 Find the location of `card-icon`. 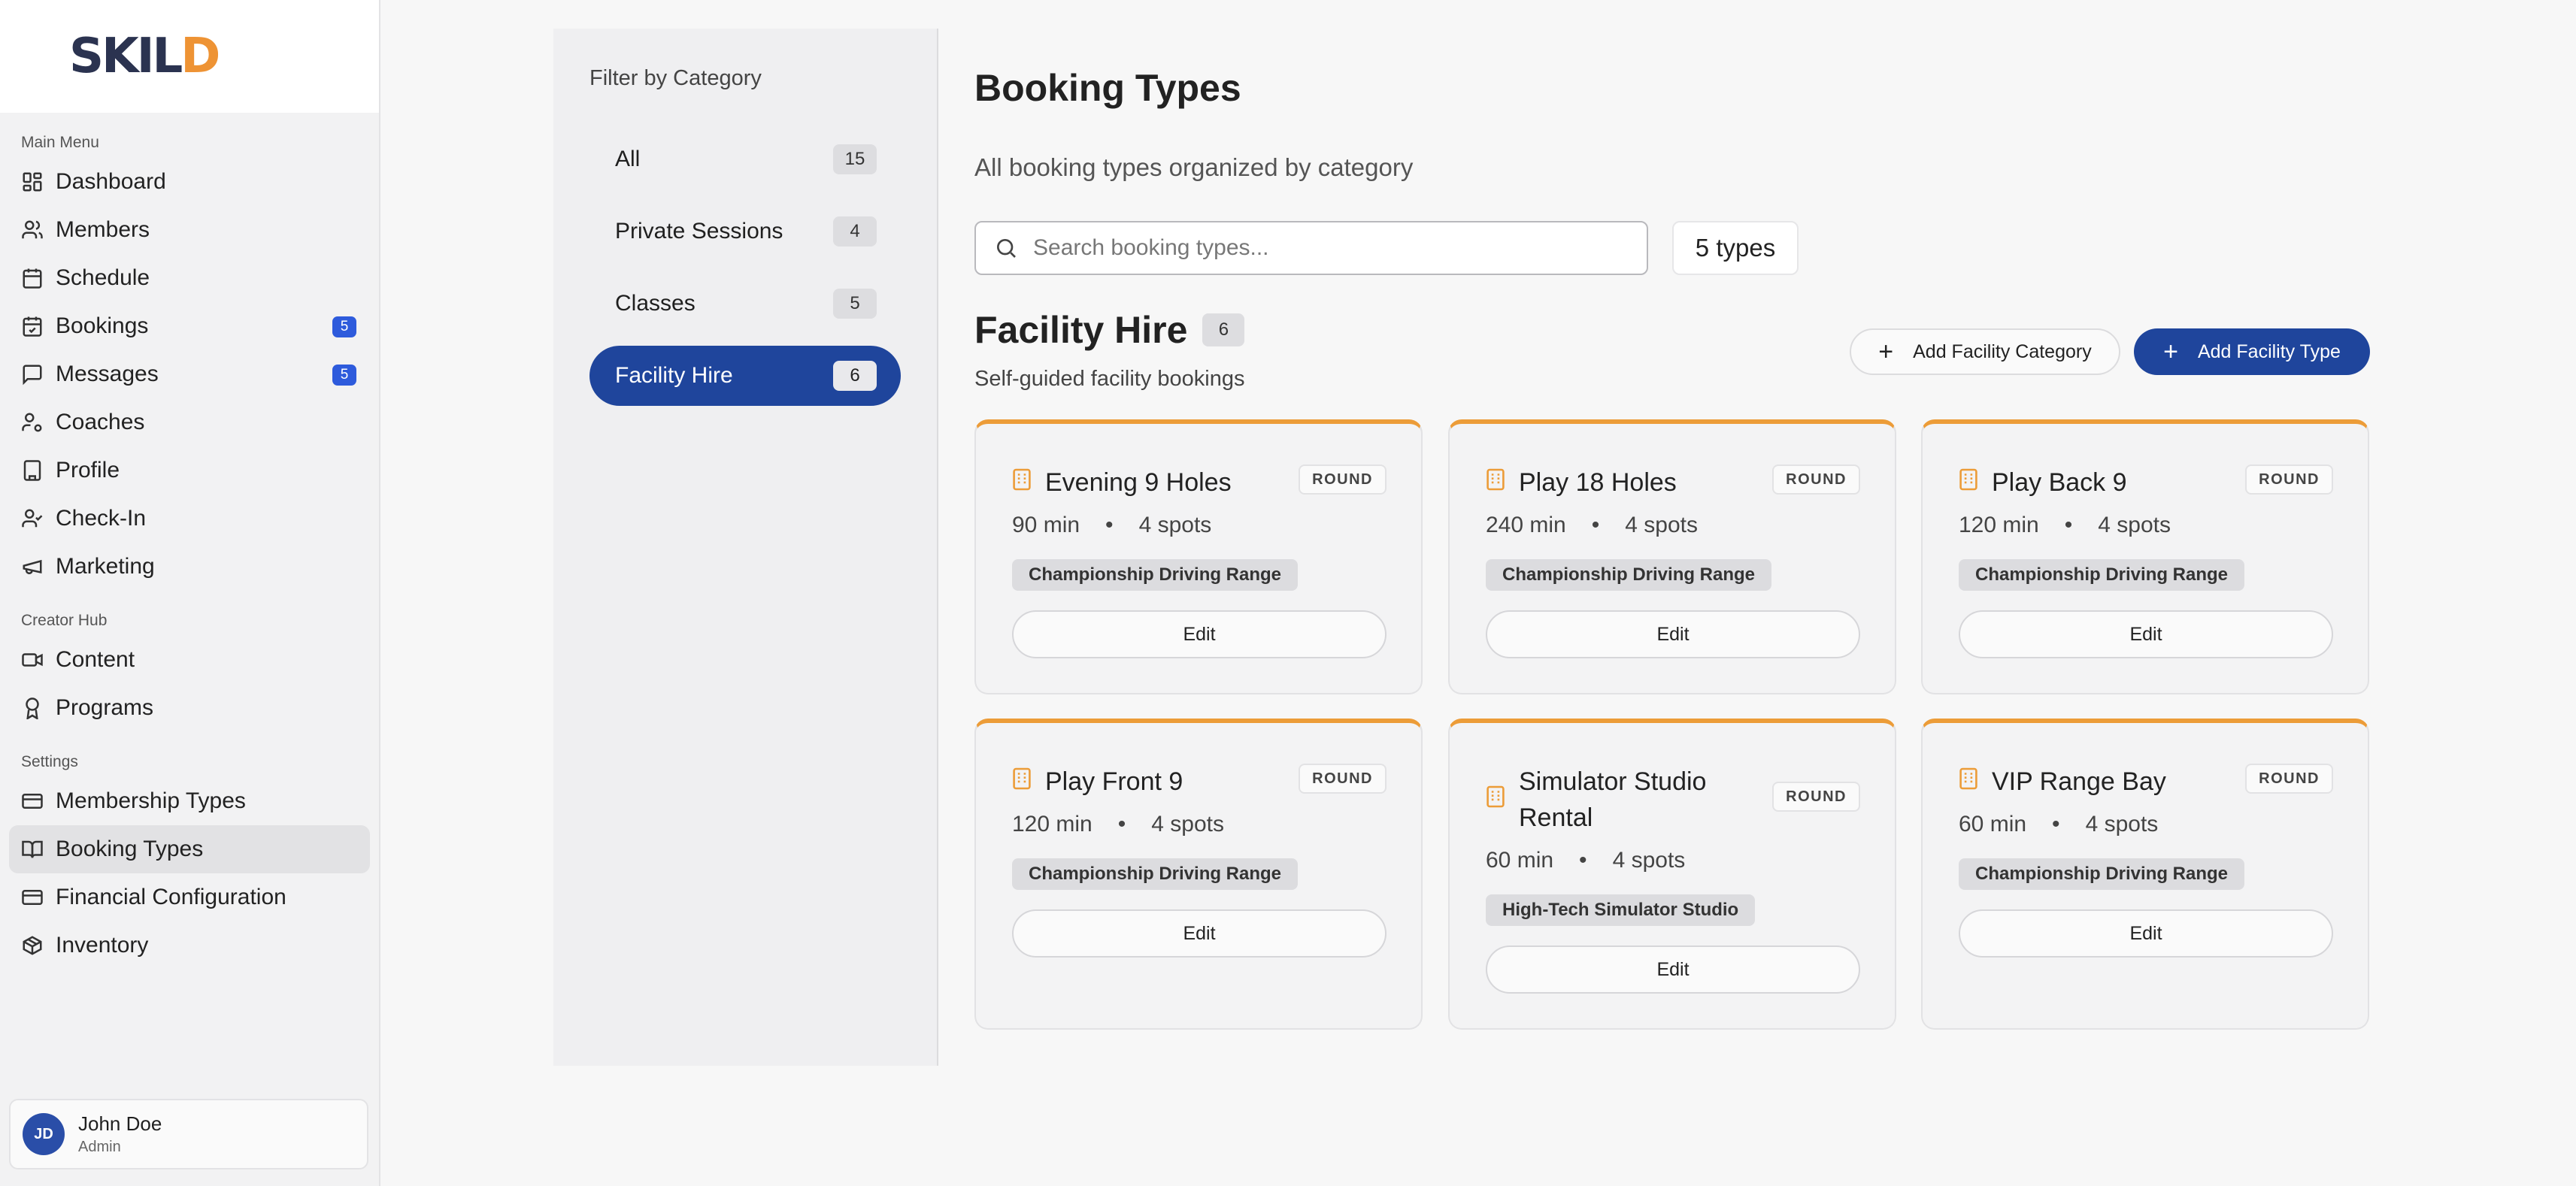

card-icon is located at coordinates (32, 801).